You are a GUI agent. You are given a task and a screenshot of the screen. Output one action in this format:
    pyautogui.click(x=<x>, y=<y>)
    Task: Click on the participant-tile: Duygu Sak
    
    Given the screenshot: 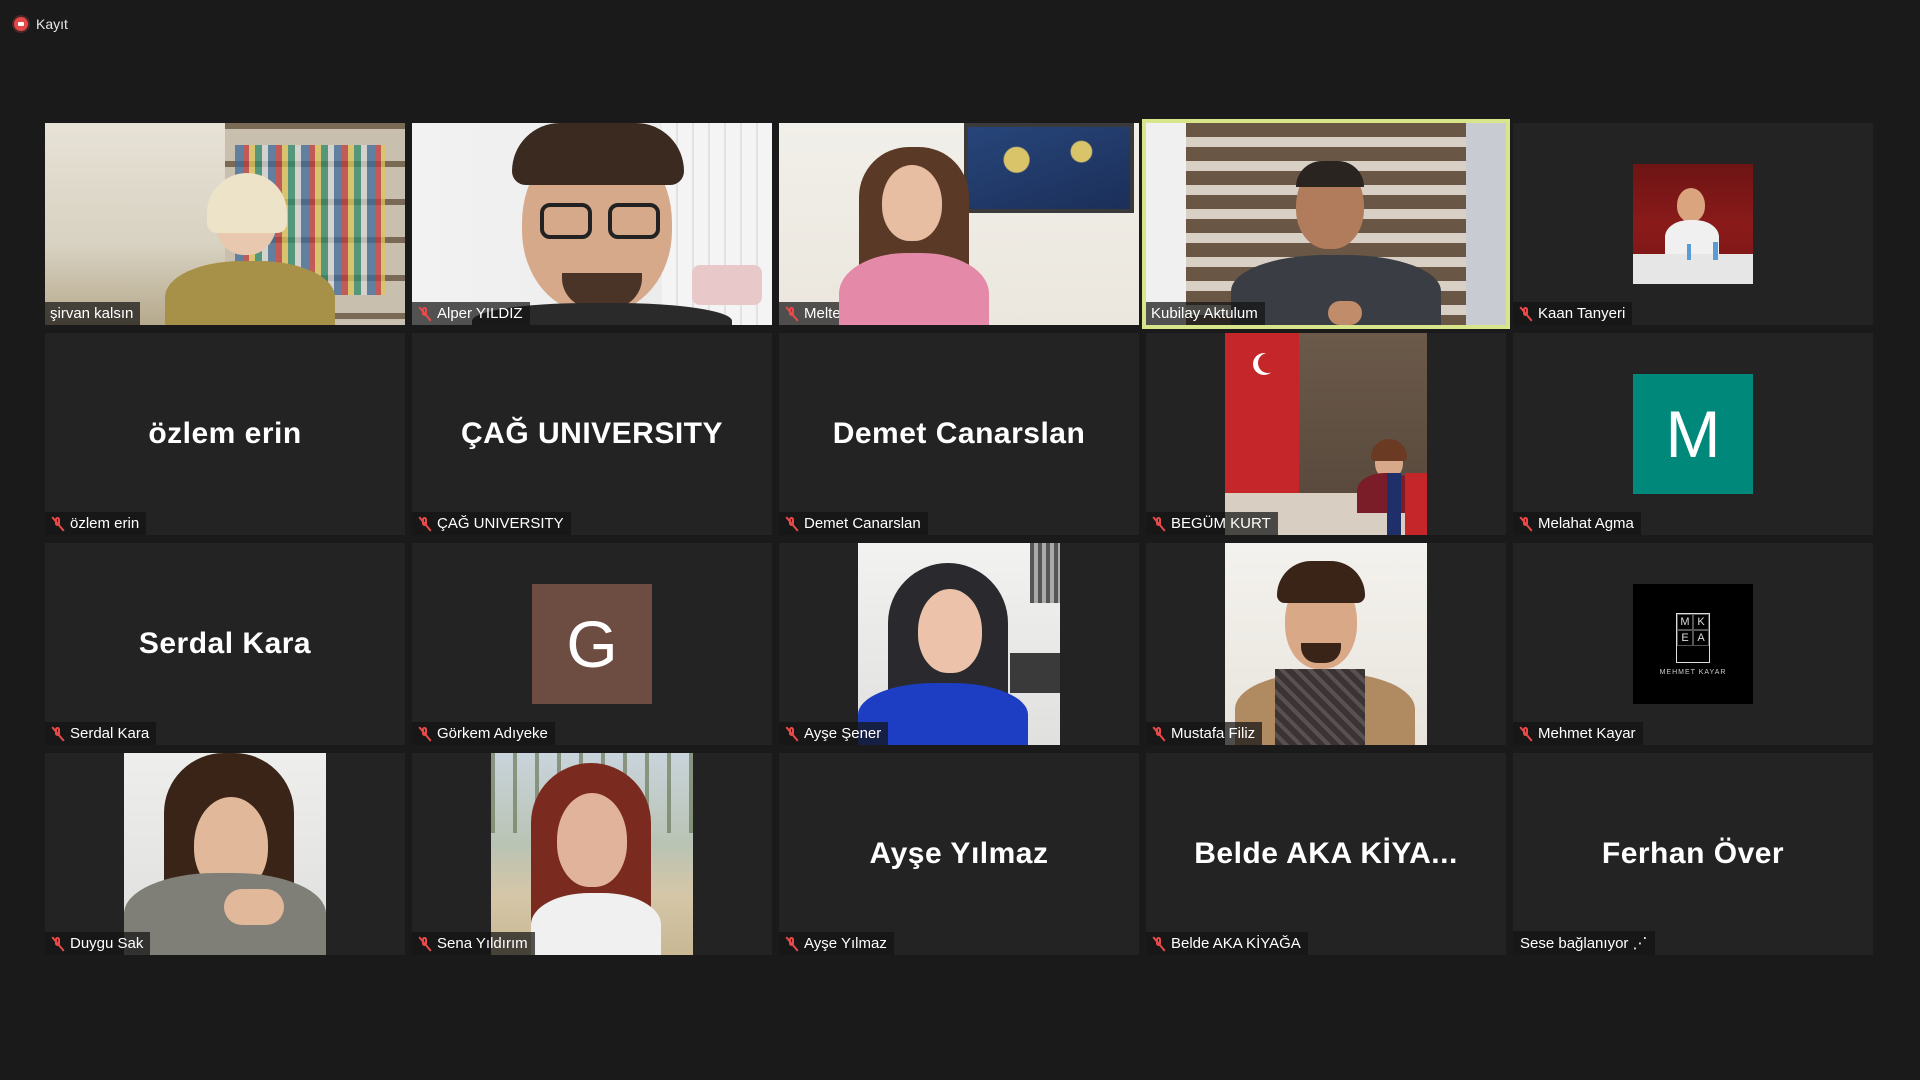 What is the action you would take?
    pyautogui.click(x=225, y=854)
    